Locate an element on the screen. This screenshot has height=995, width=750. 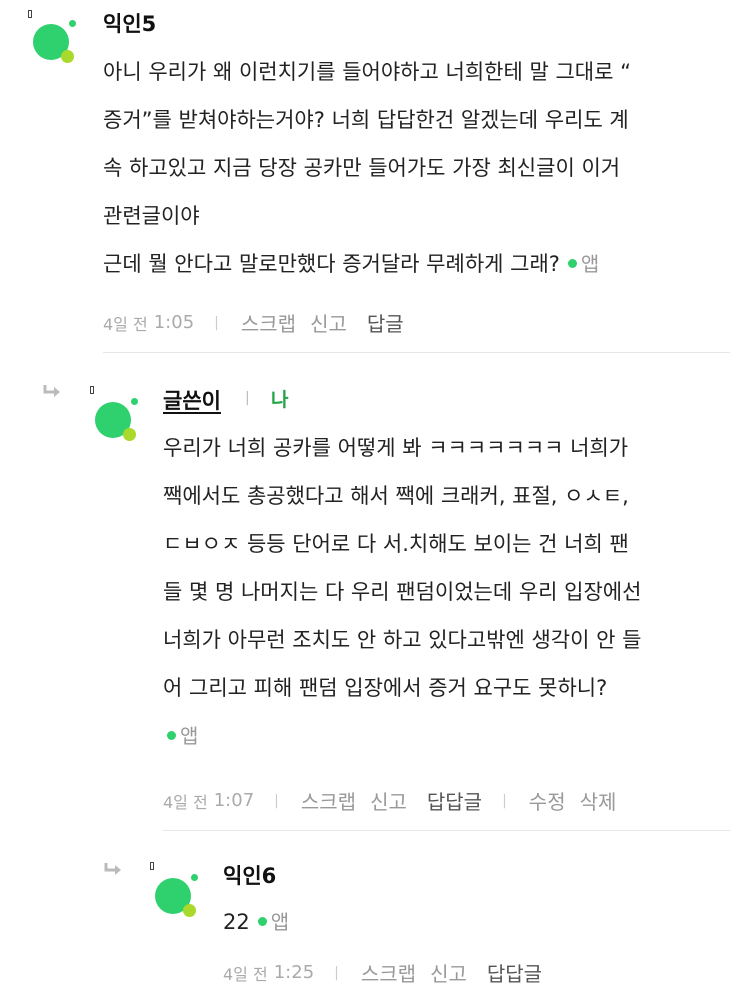
author-name: 글쓴이 is located at coordinates (192, 400).